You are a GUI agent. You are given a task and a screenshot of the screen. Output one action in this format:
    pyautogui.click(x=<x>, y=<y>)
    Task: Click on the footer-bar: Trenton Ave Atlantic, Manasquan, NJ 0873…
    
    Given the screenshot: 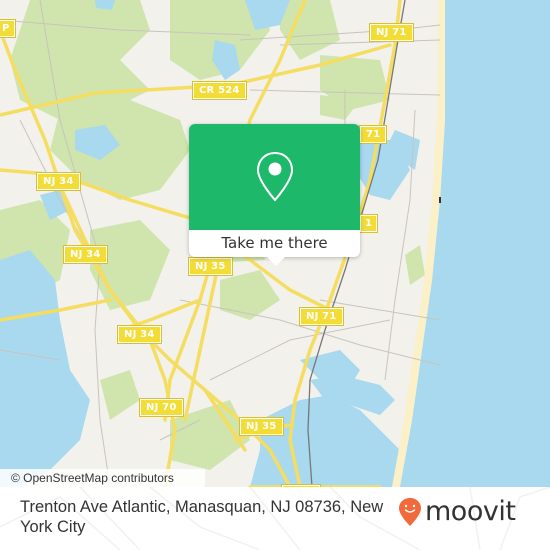 What is the action you would take?
    pyautogui.click(x=275, y=518)
    